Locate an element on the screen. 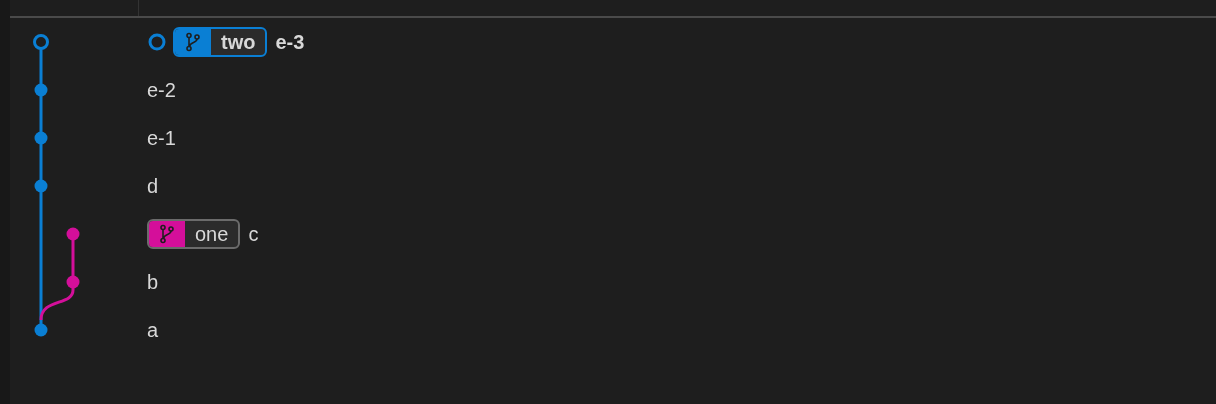 Image resolution: width=1216 pixels, height=404 pixels. branch-name: one is located at coordinates (212, 234).